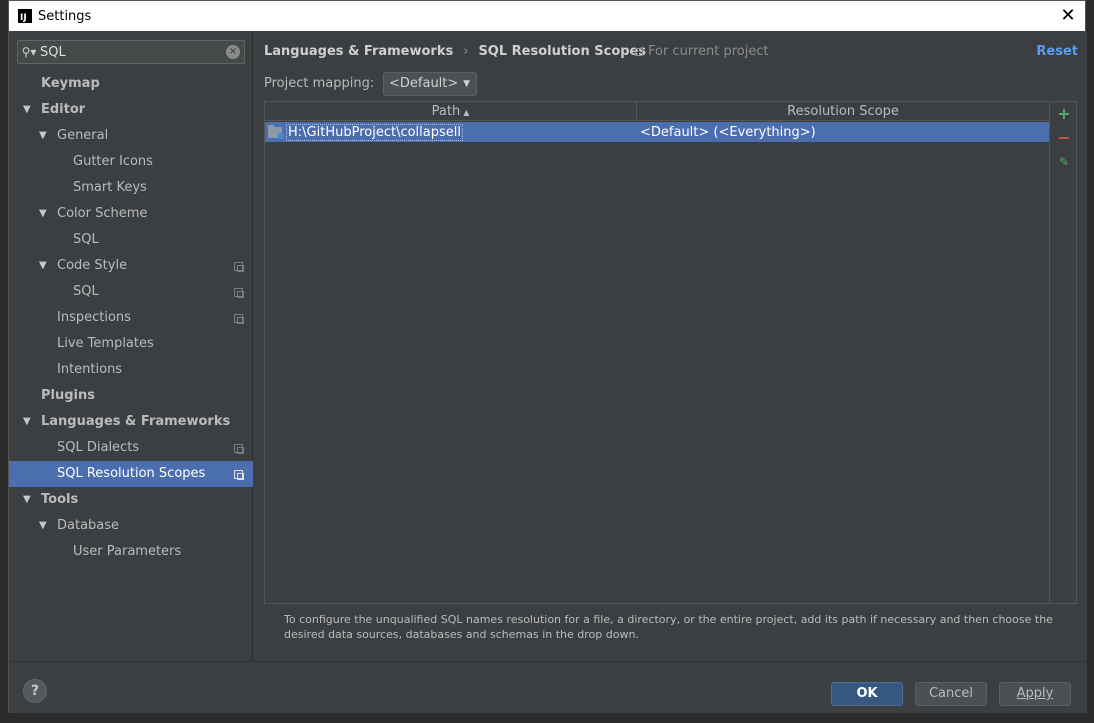  Describe the element at coordinates (1090, 361) in the screenshot. I see `background-ide-right` at that location.